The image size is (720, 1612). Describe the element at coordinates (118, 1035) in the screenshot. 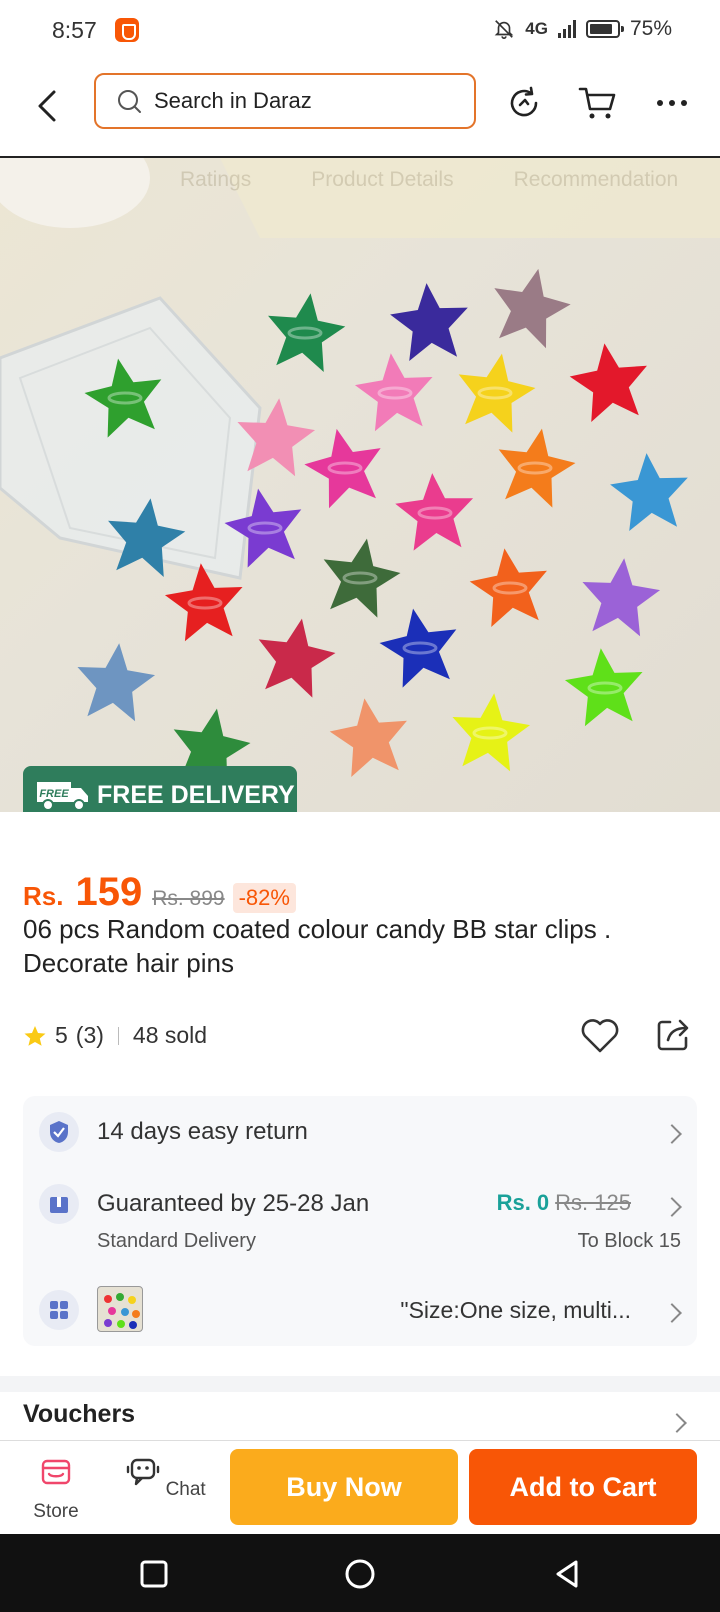

I see `divider` at that location.